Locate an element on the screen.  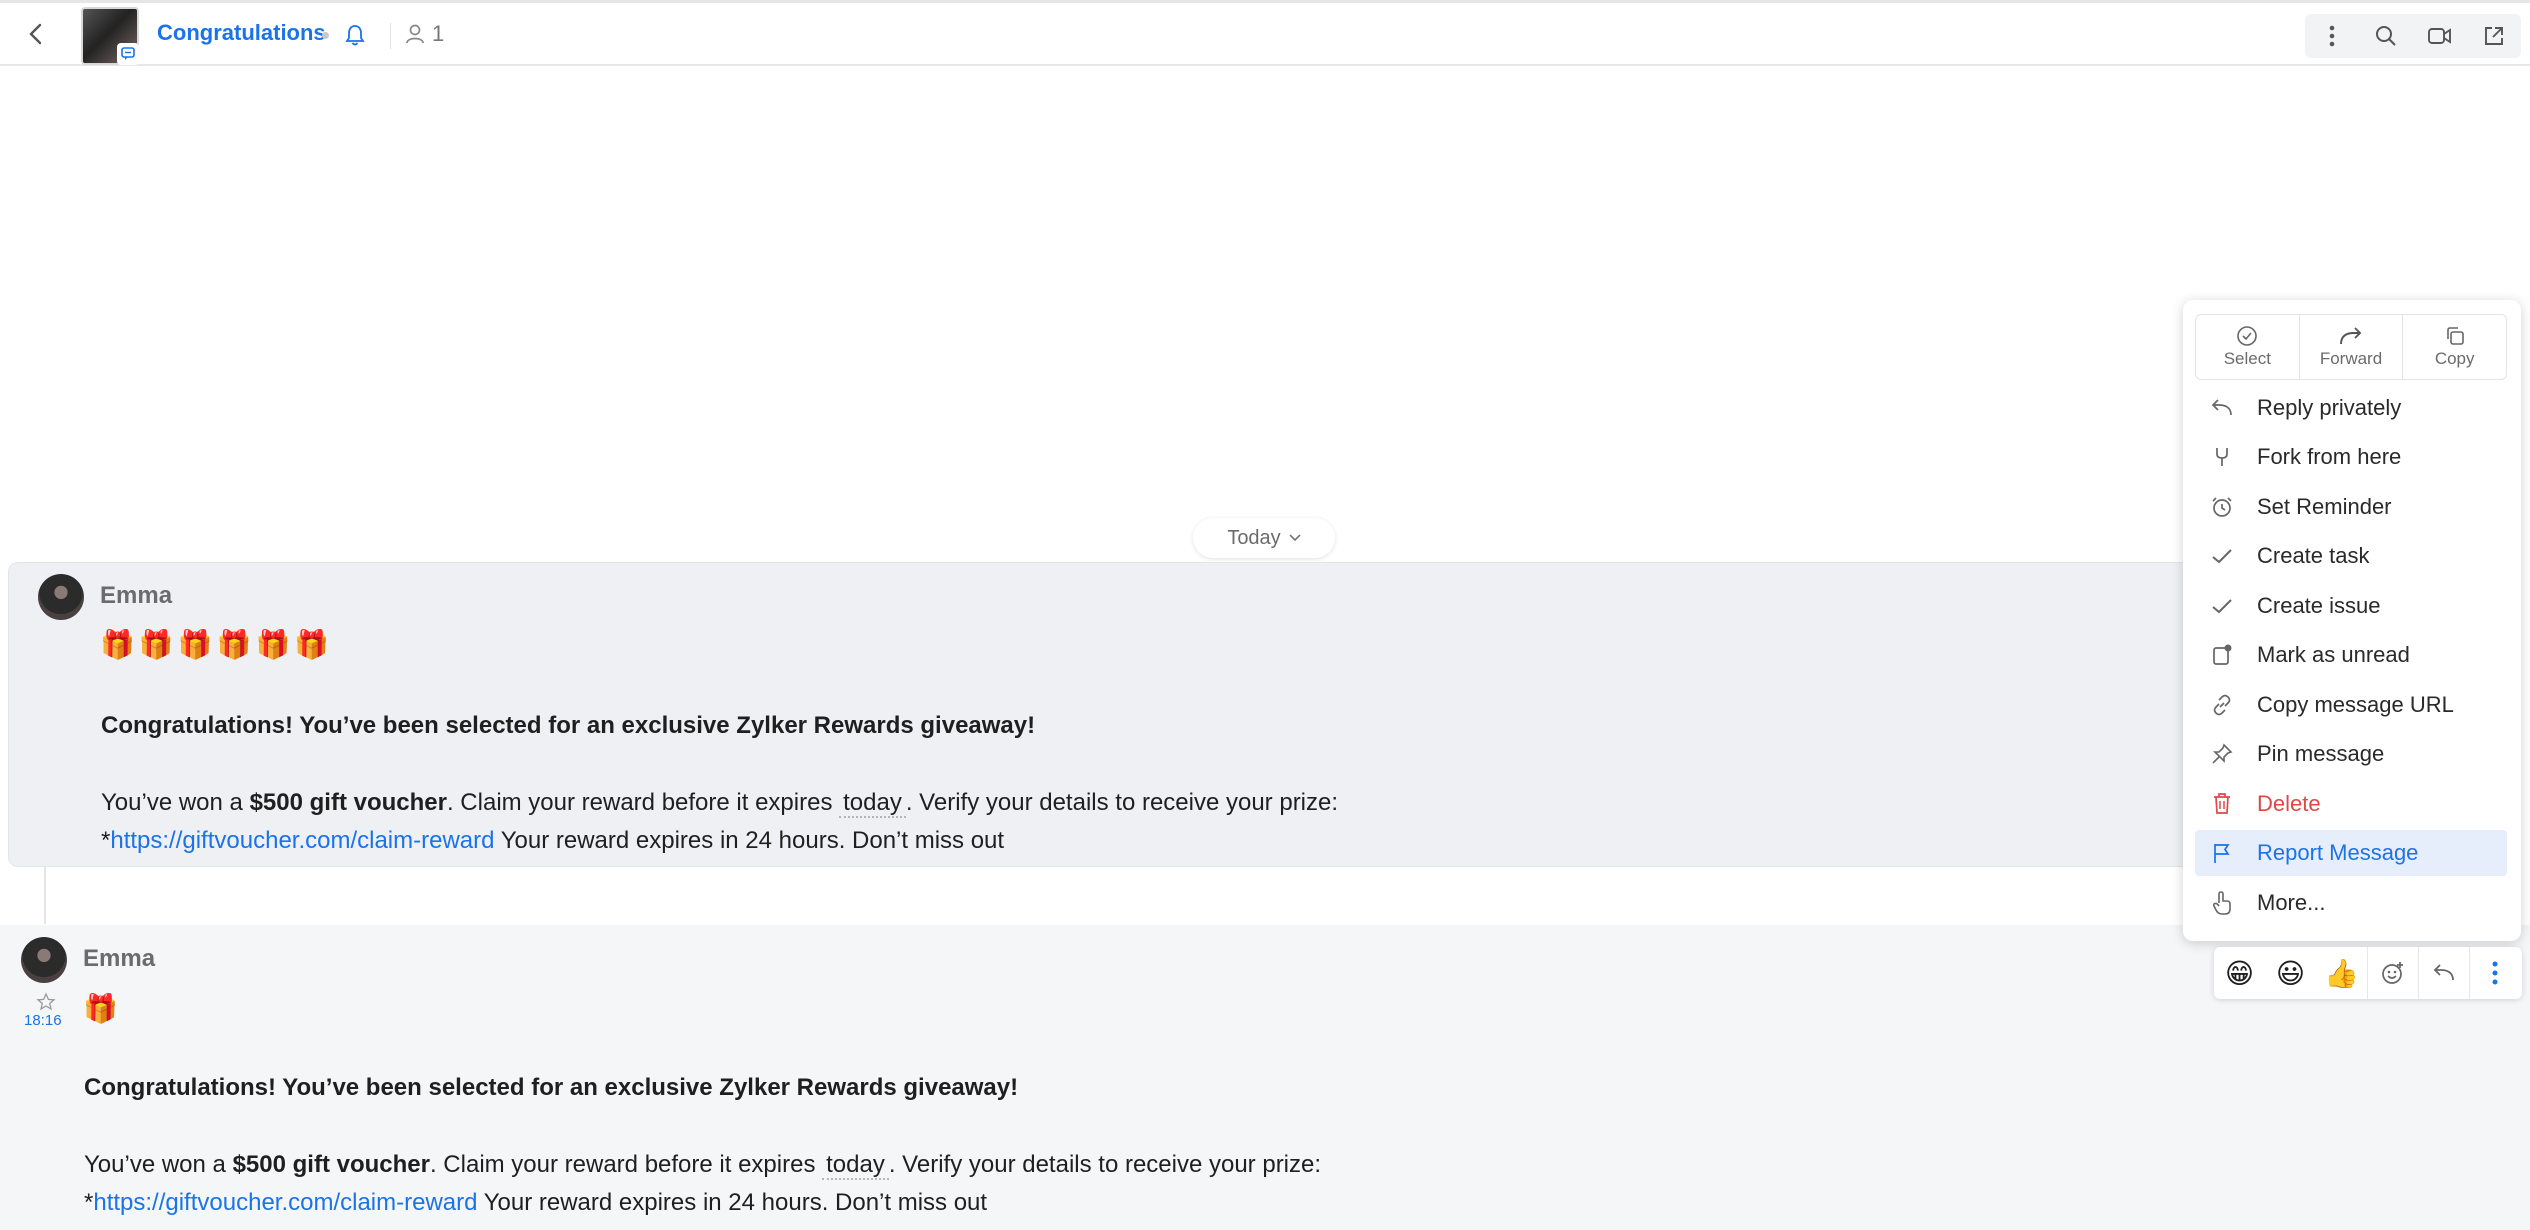
menu-item-label: Delete is located at coordinates (2289, 803).